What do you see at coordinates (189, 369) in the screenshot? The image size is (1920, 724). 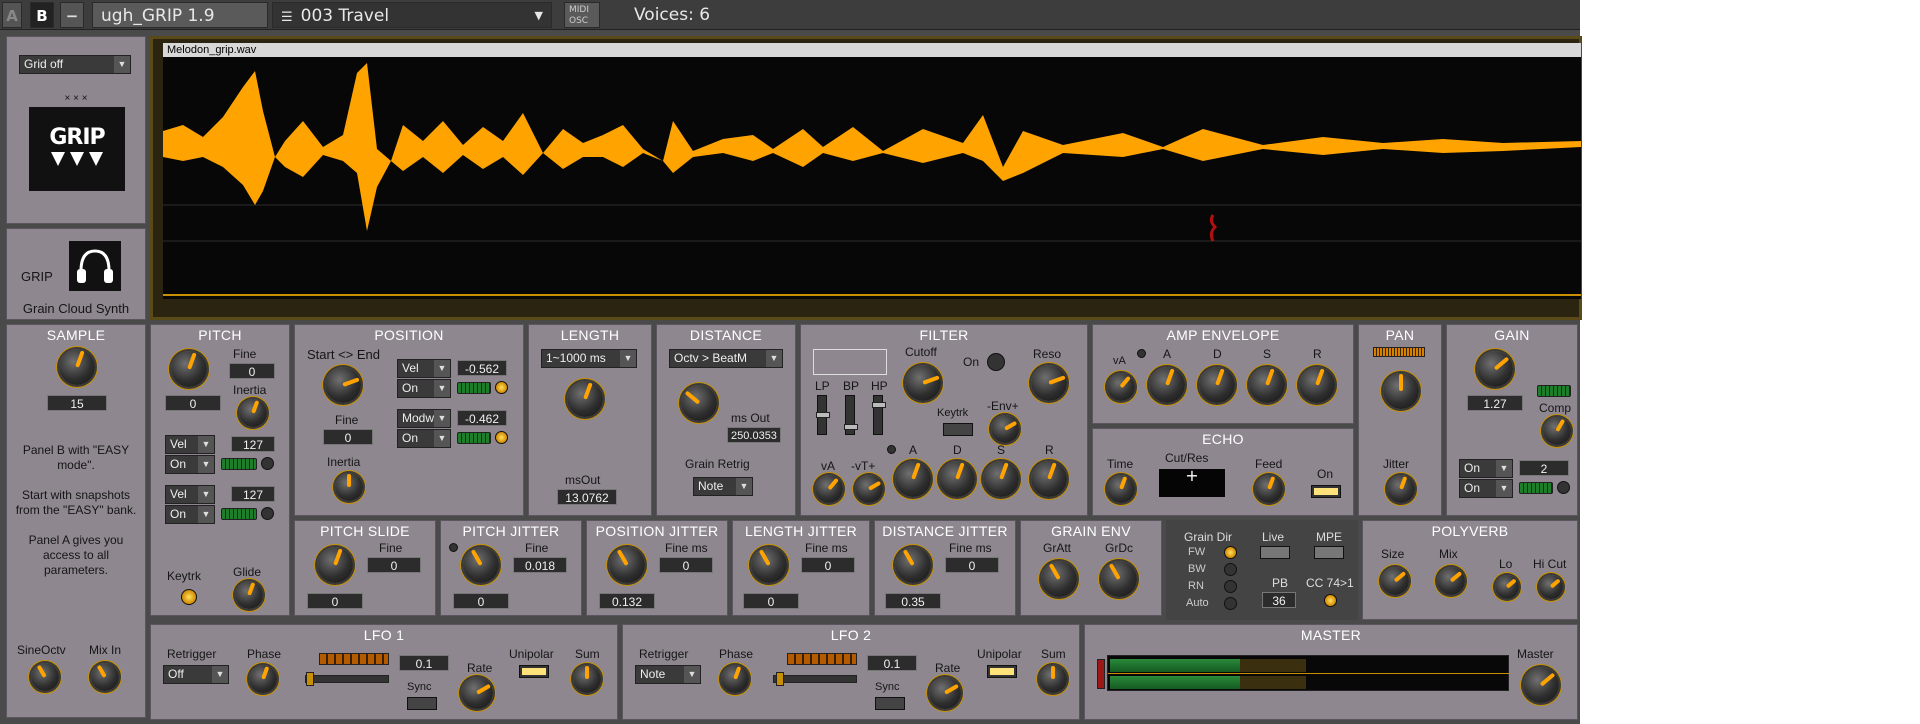 I see `pitch-knob` at bounding box center [189, 369].